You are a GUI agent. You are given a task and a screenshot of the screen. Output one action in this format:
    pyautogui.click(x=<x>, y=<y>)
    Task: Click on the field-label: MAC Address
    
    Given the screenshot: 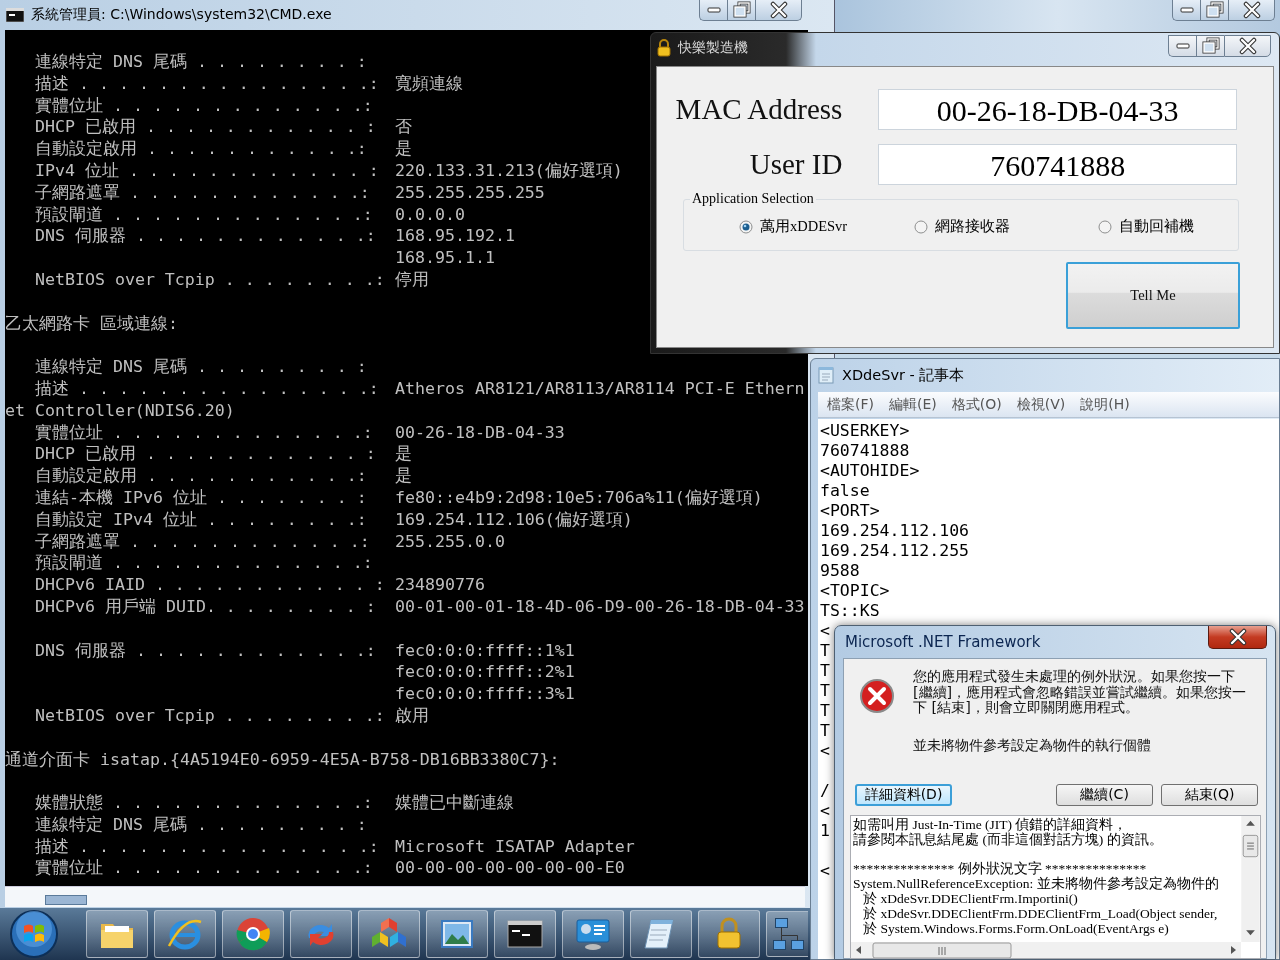 What is the action you would take?
    pyautogui.click(x=758, y=109)
    